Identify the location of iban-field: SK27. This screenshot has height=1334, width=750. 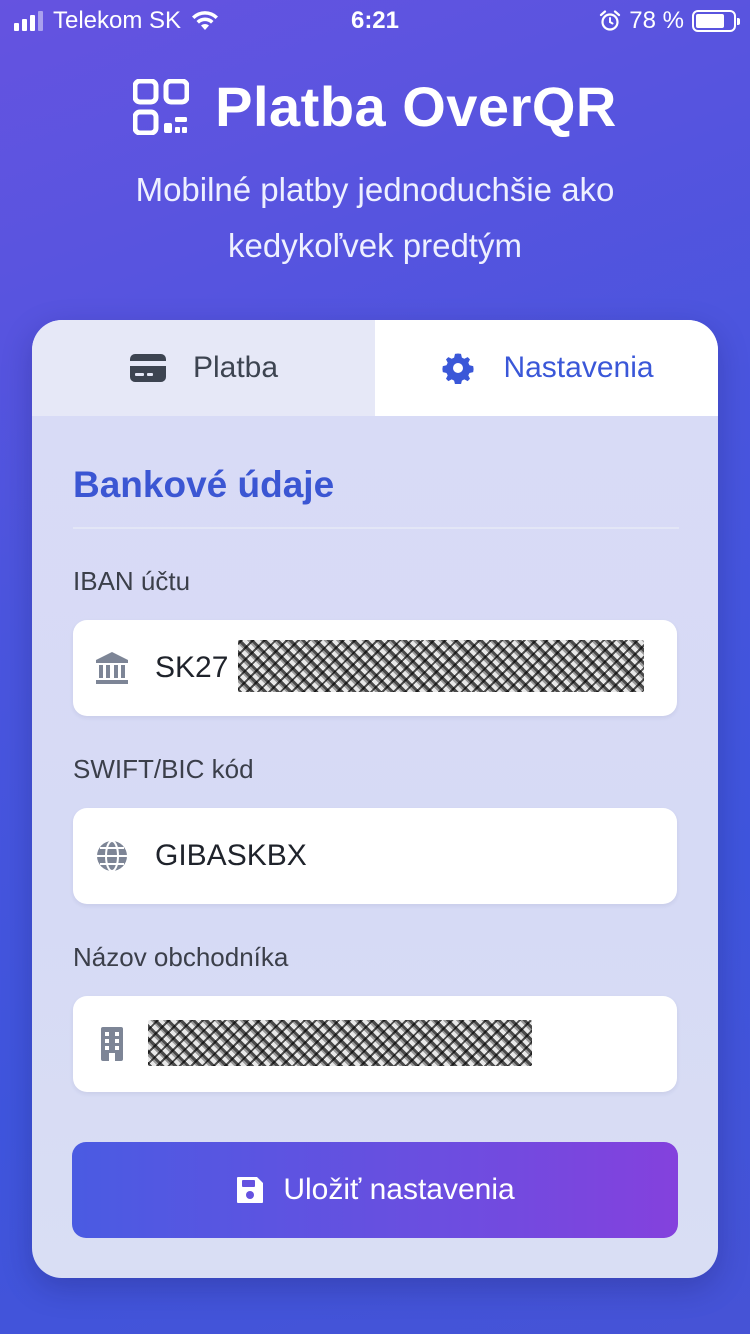
(375, 668).